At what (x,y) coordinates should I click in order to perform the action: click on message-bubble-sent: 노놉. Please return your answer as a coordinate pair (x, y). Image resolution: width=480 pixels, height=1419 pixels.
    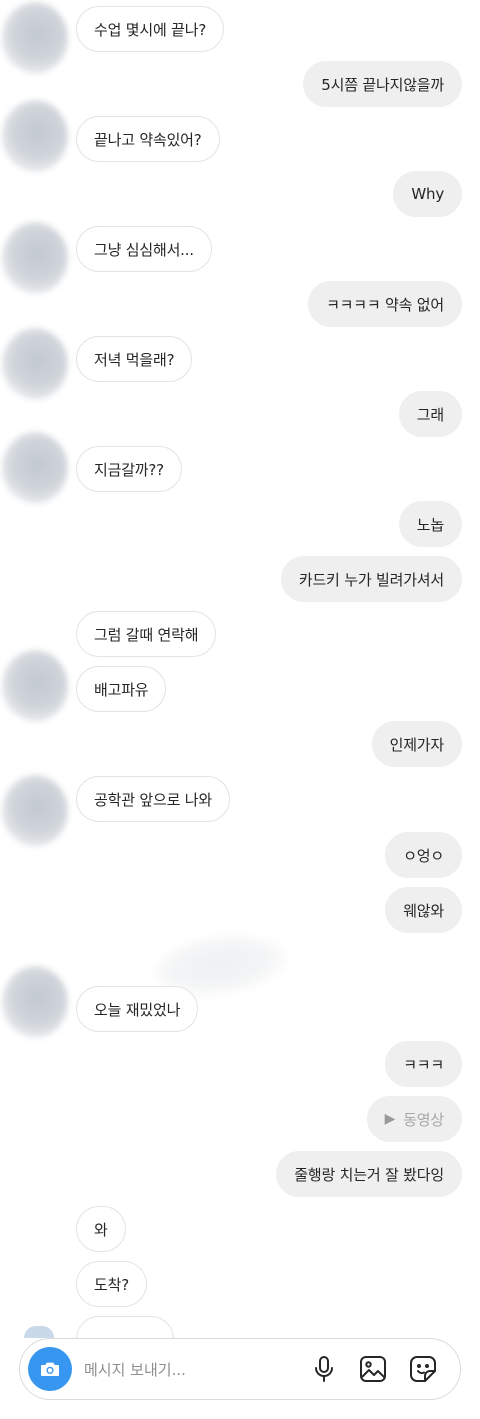
    Looking at the image, I should click on (430, 524).